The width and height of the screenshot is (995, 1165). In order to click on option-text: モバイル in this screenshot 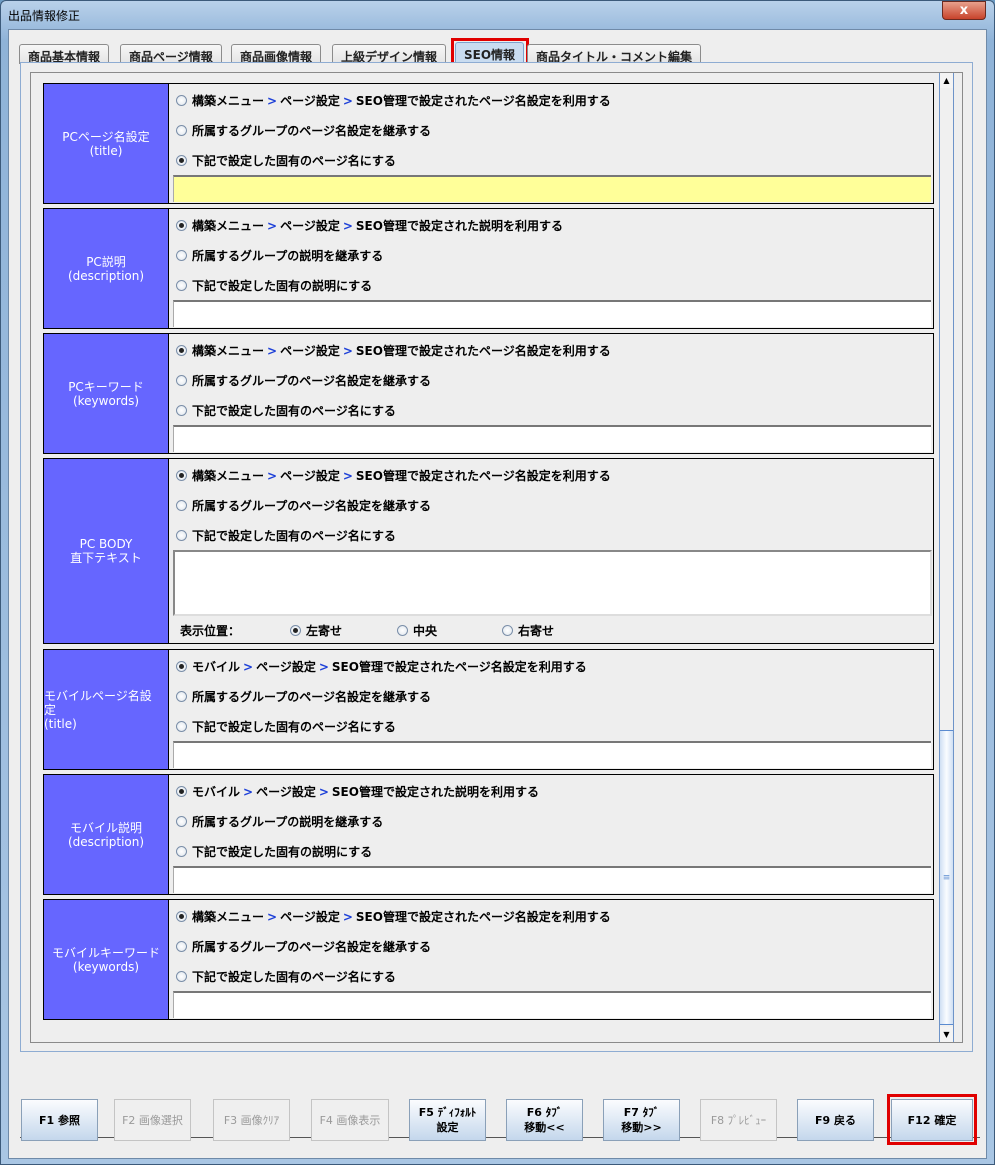, I will do `click(216, 792)`.